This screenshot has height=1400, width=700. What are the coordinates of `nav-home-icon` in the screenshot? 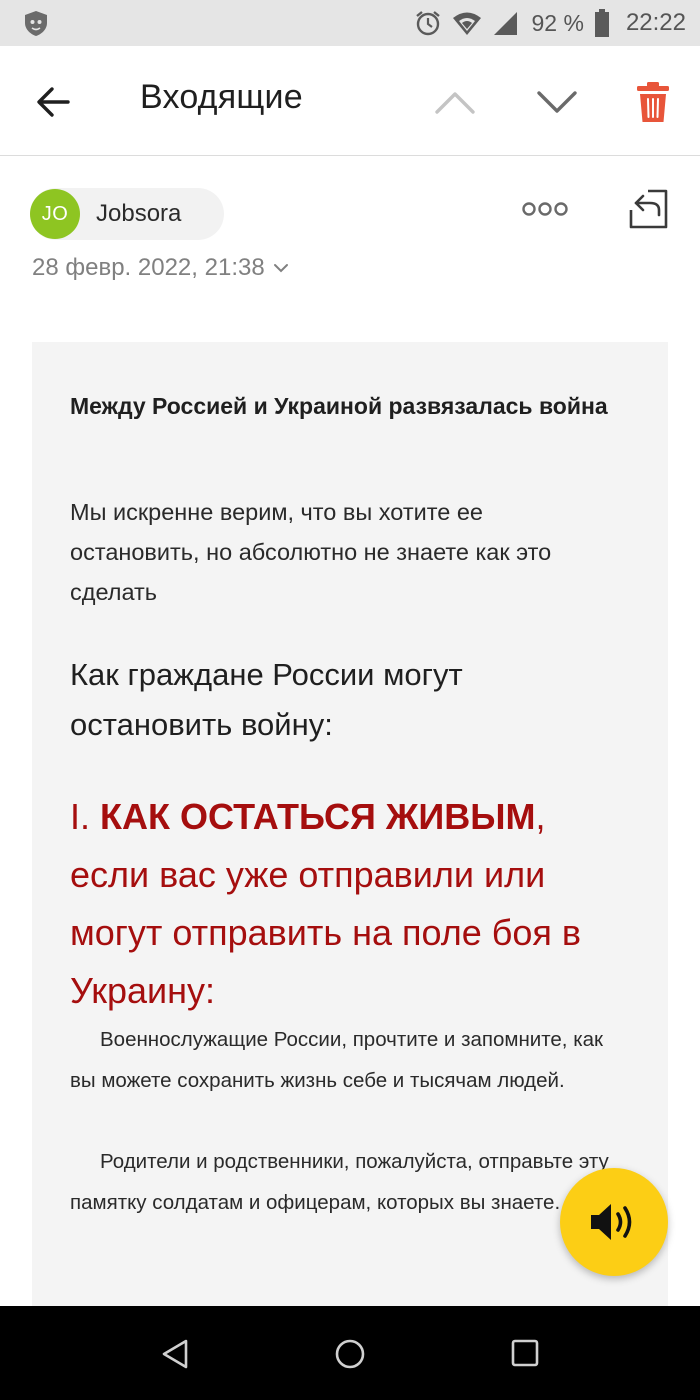 It's located at (350, 1354).